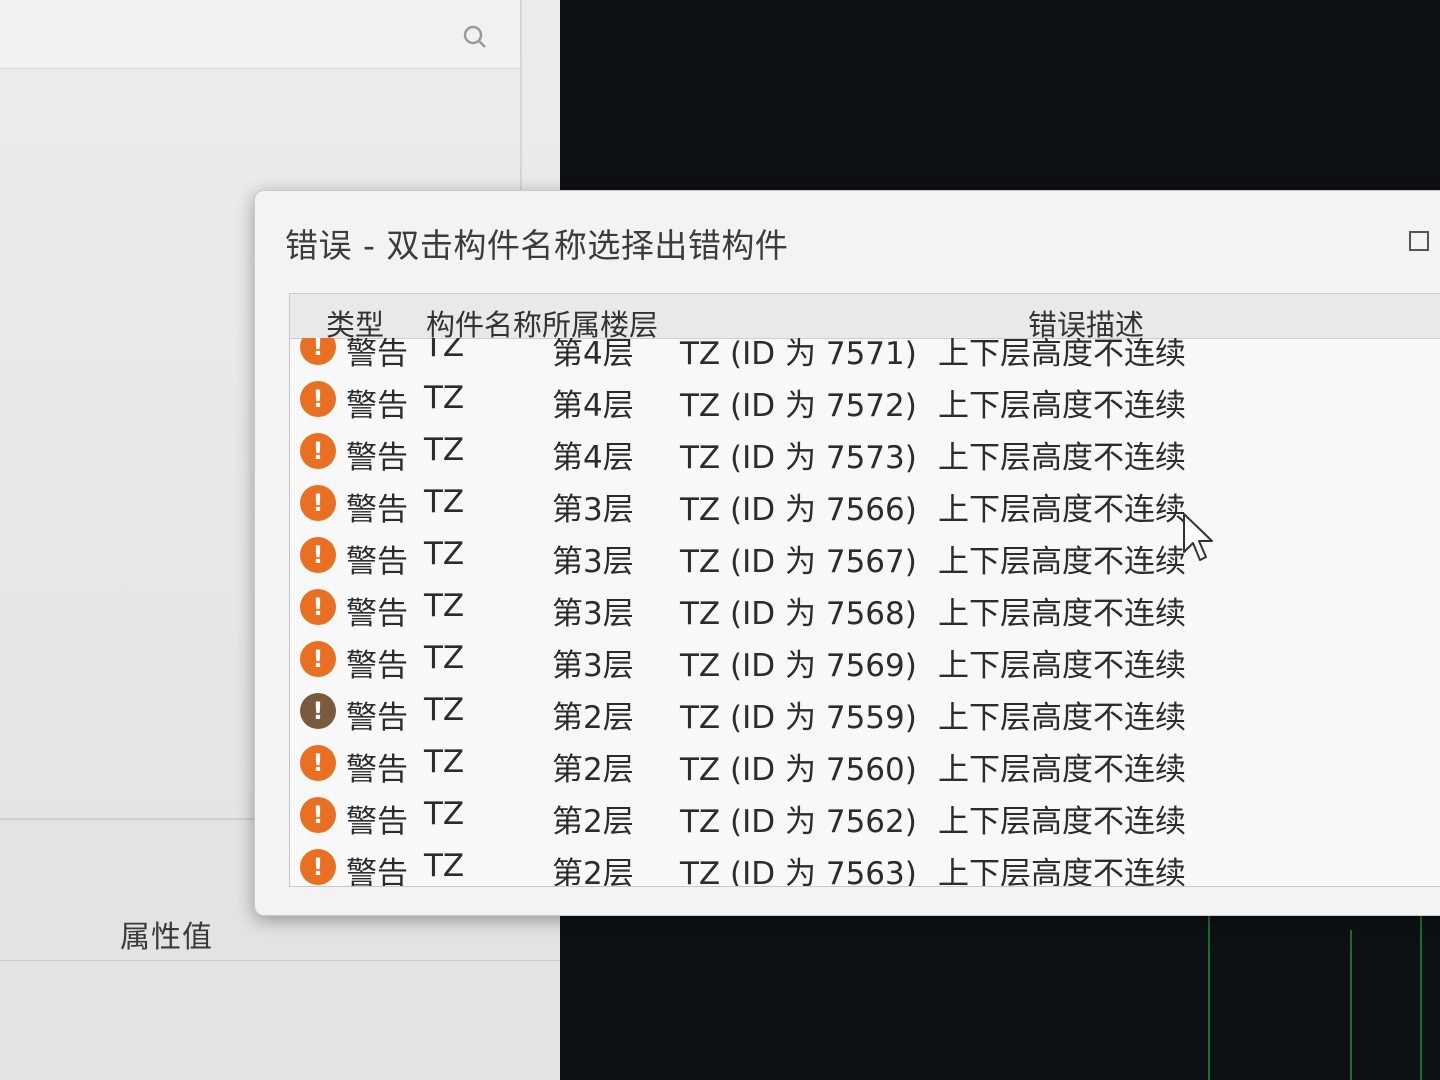 The height and width of the screenshot is (1080, 1440). What do you see at coordinates (798, 355) in the screenshot?
I see `row-component-id: TZ (ID 为 7571)` at bounding box center [798, 355].